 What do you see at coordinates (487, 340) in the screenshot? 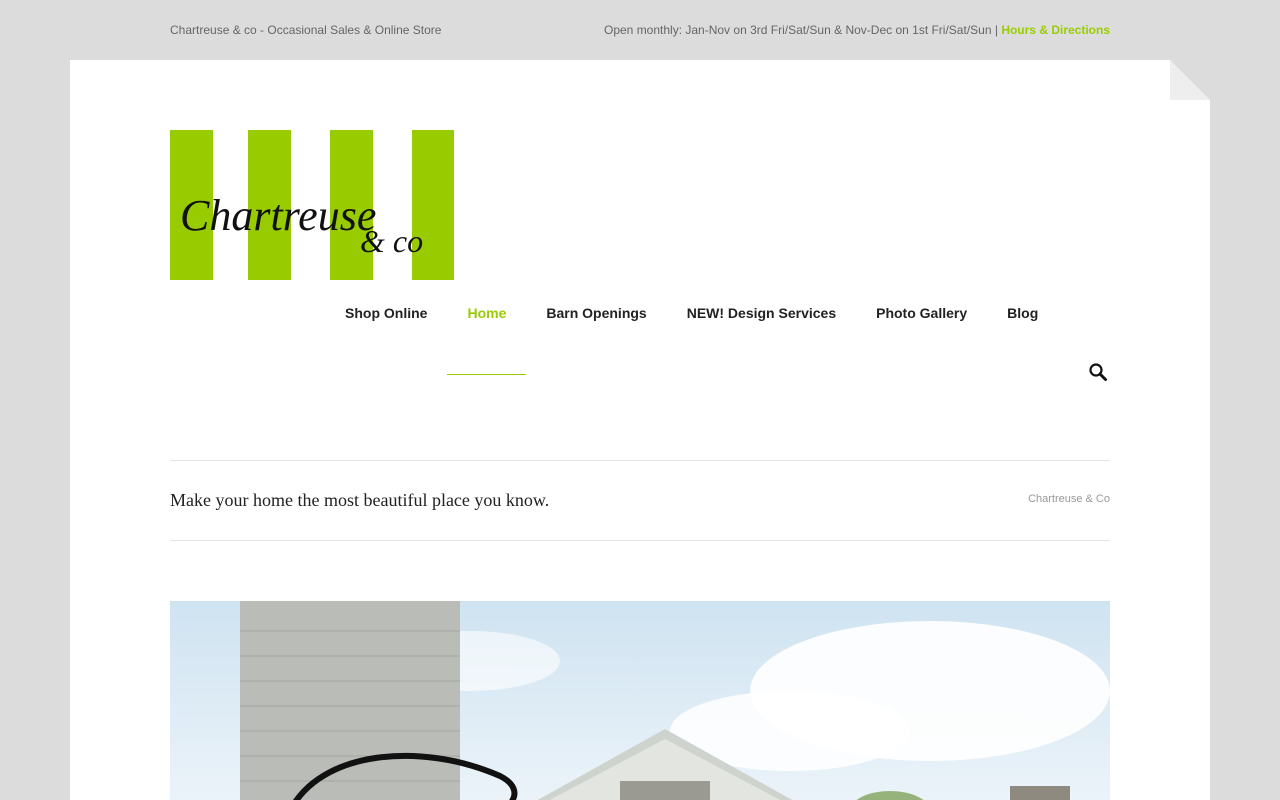
I see `nav-home: Home` at bounding box center [487, 340].